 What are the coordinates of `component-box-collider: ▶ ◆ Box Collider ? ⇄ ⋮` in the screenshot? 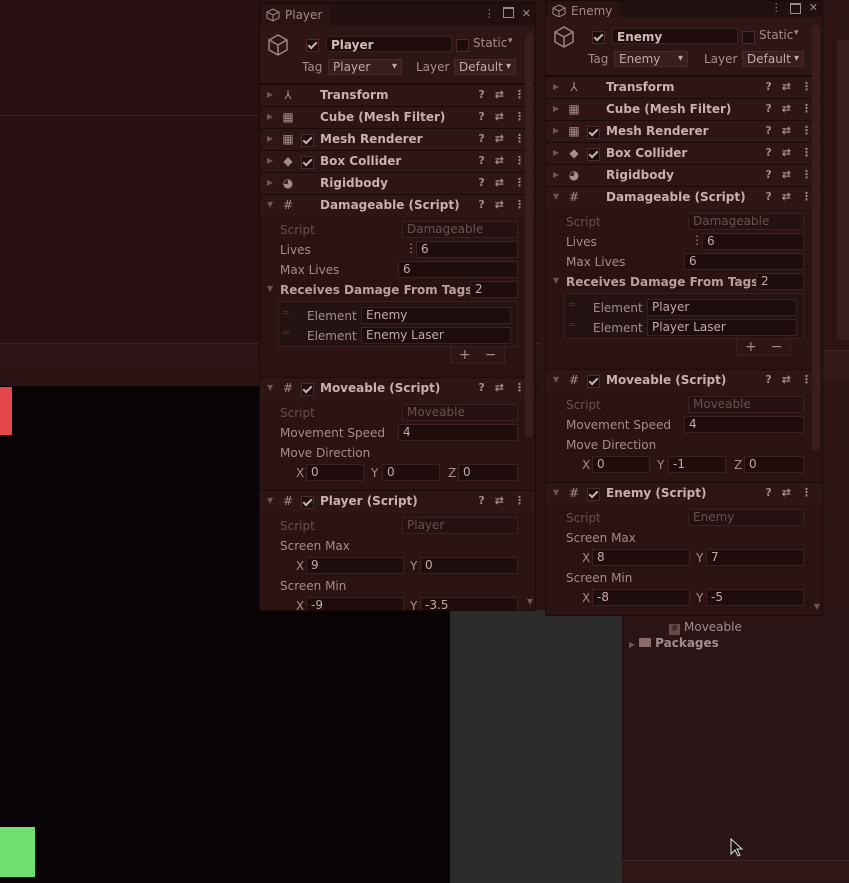 It's located at (397, 161).